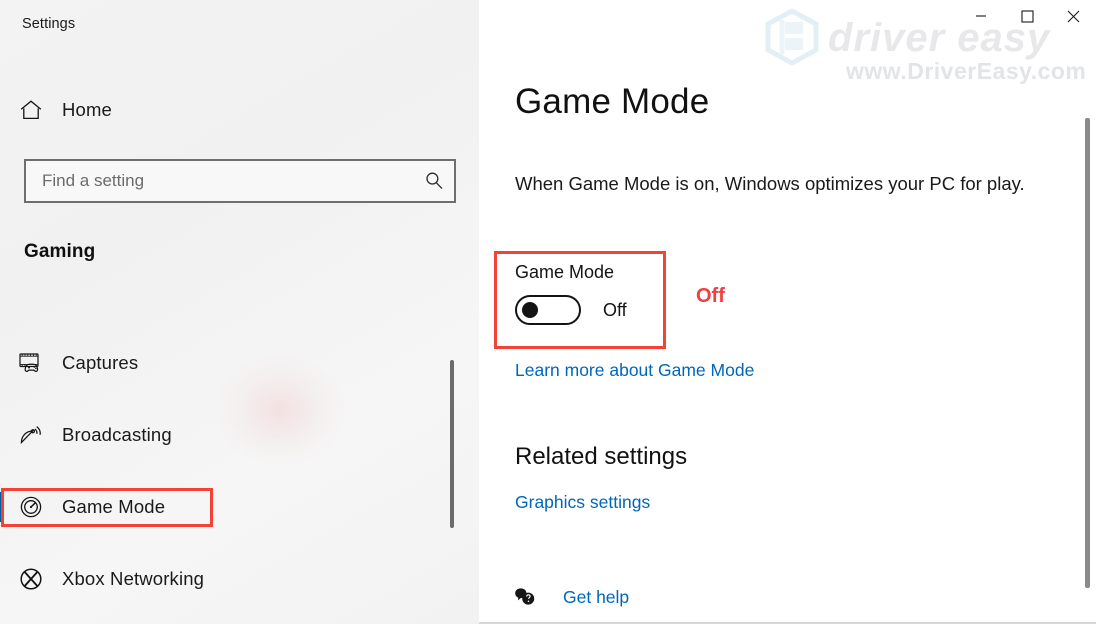 The height and width of the screenshot is (624, 1096). I want to click on minimize-icon, so click(981, 16).